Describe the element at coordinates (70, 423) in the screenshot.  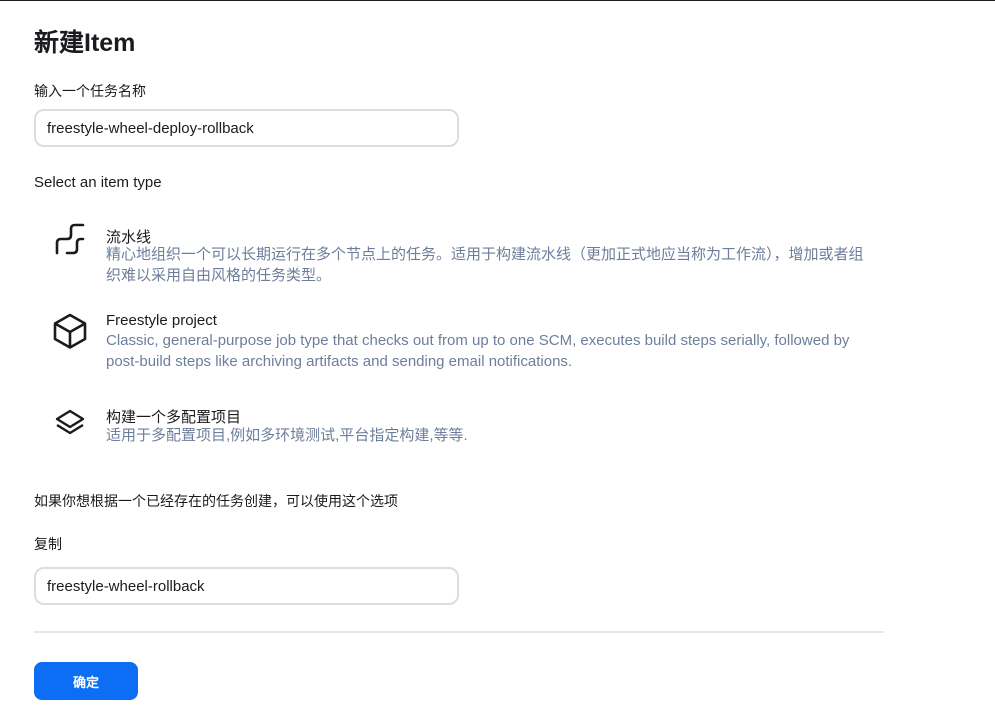
I see `layers-icon` at that location.